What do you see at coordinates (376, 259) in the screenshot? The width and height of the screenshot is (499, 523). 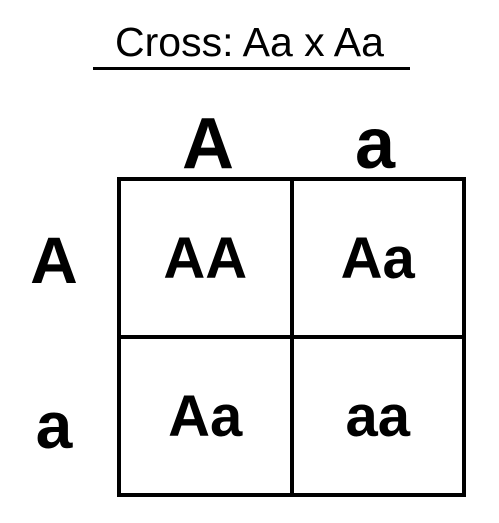 I see `cell-offspring-2: Aa` at bounding box center [376, 259].